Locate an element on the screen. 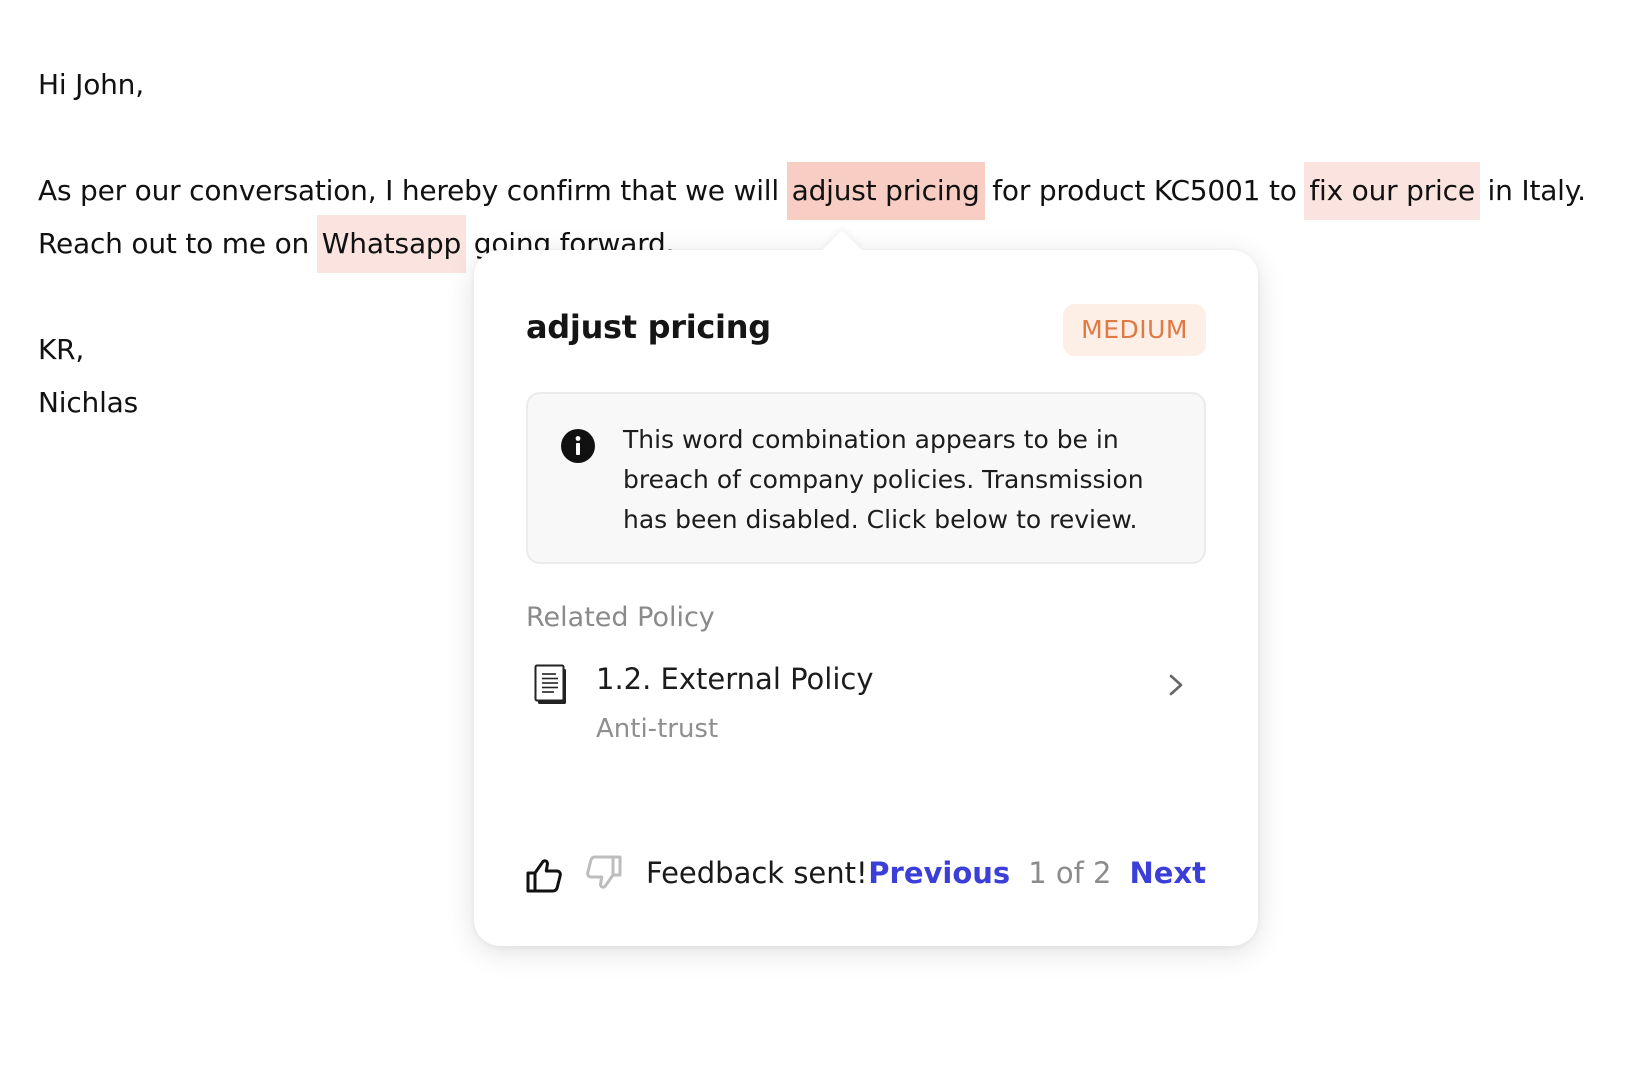  info-icon is located at coordinates (578, 446).